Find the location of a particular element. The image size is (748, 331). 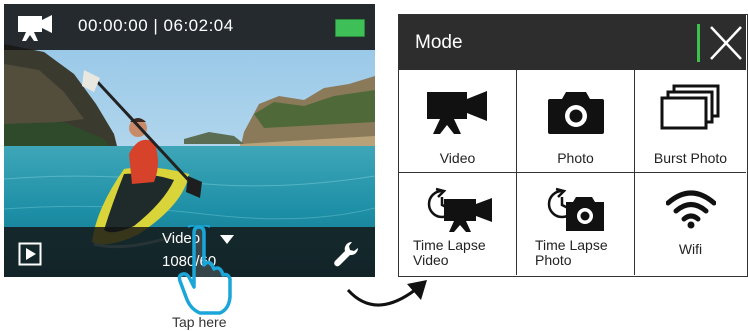

mode-option-photo: Photo is located at coordinates (576, 121).